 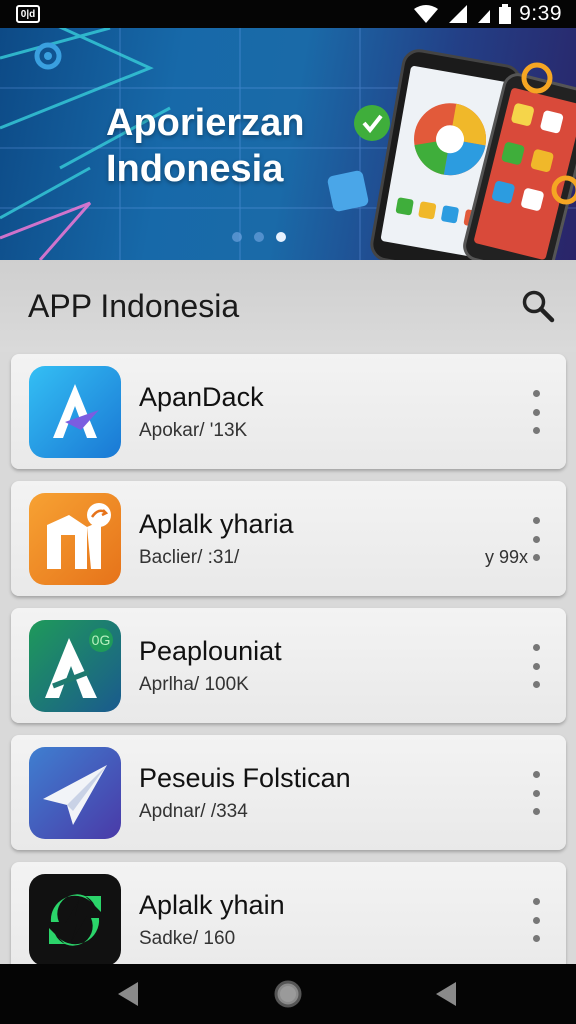 I want to click on search-button, so click(x=538, y=306).